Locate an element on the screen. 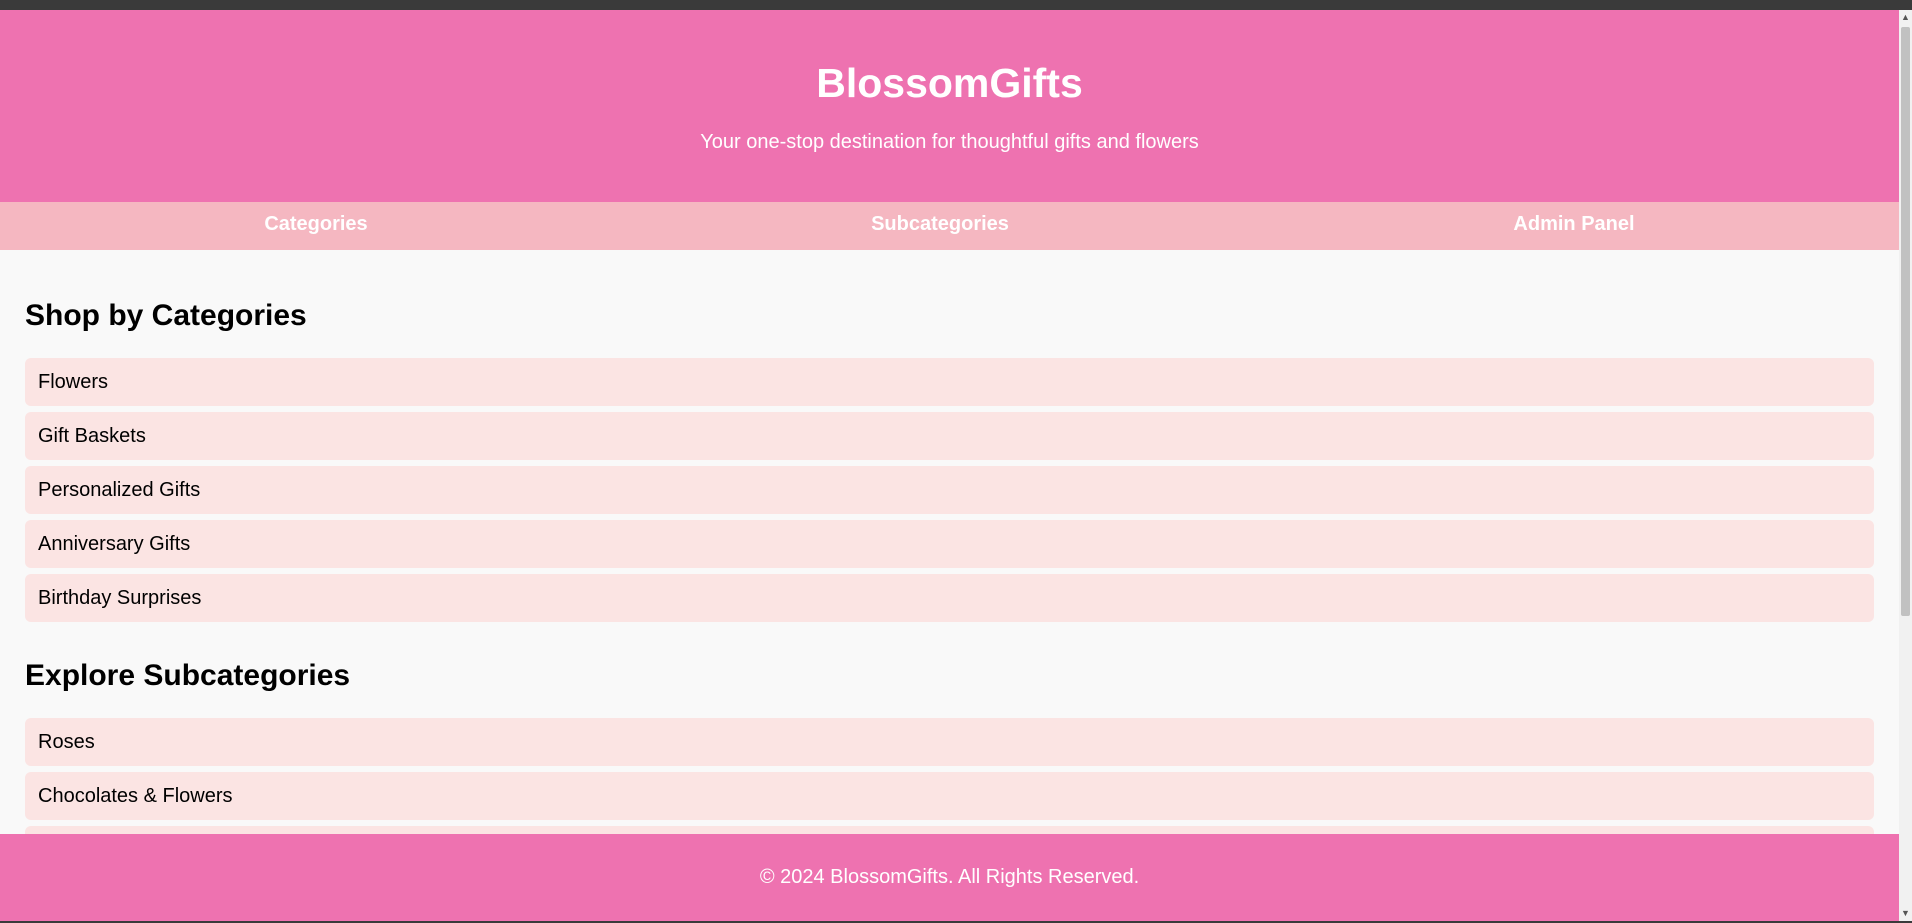  scroll-up-icon: ▲ is located at coordinates (1905, 17).